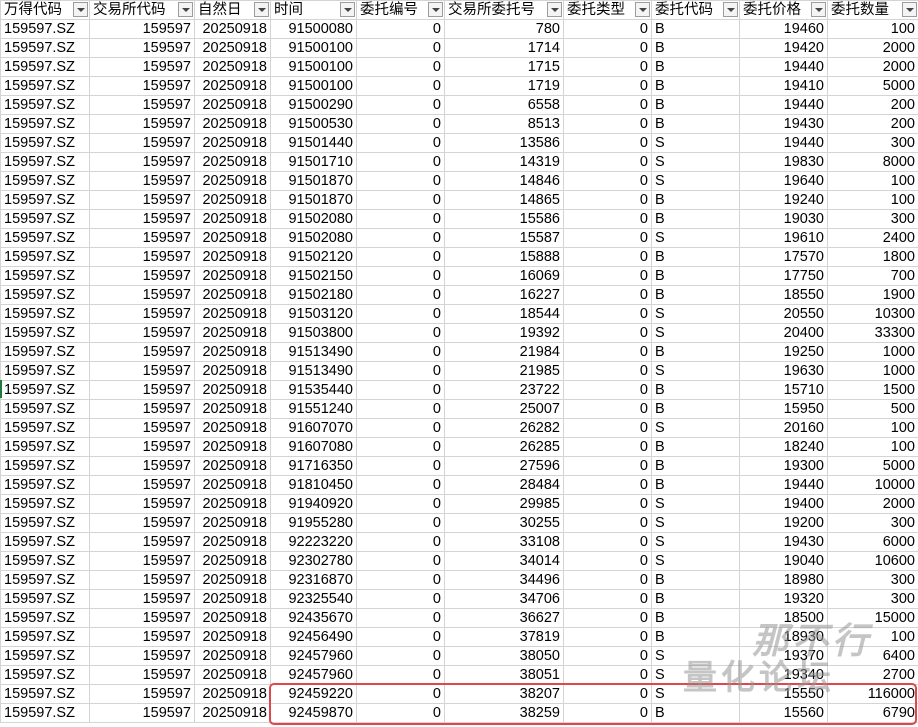  I want to click on table-cell: 5000, so click(872, 466).